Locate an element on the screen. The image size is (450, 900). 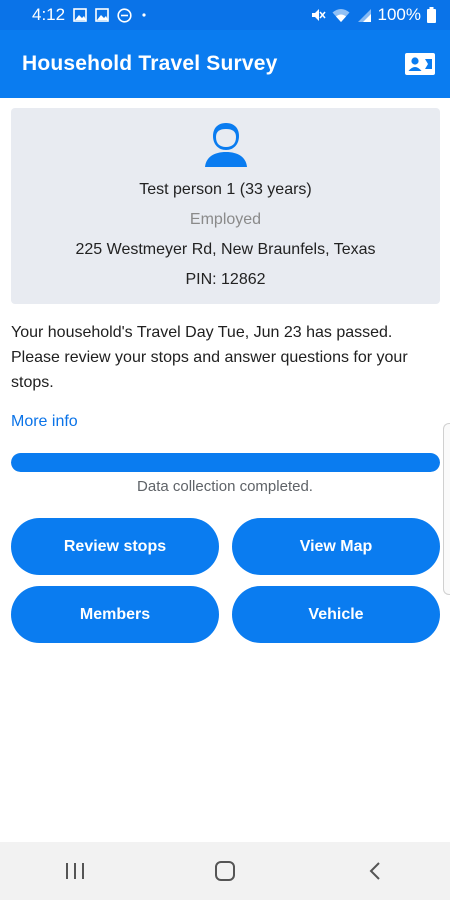
home-icon is located at coordinates (225, 871).